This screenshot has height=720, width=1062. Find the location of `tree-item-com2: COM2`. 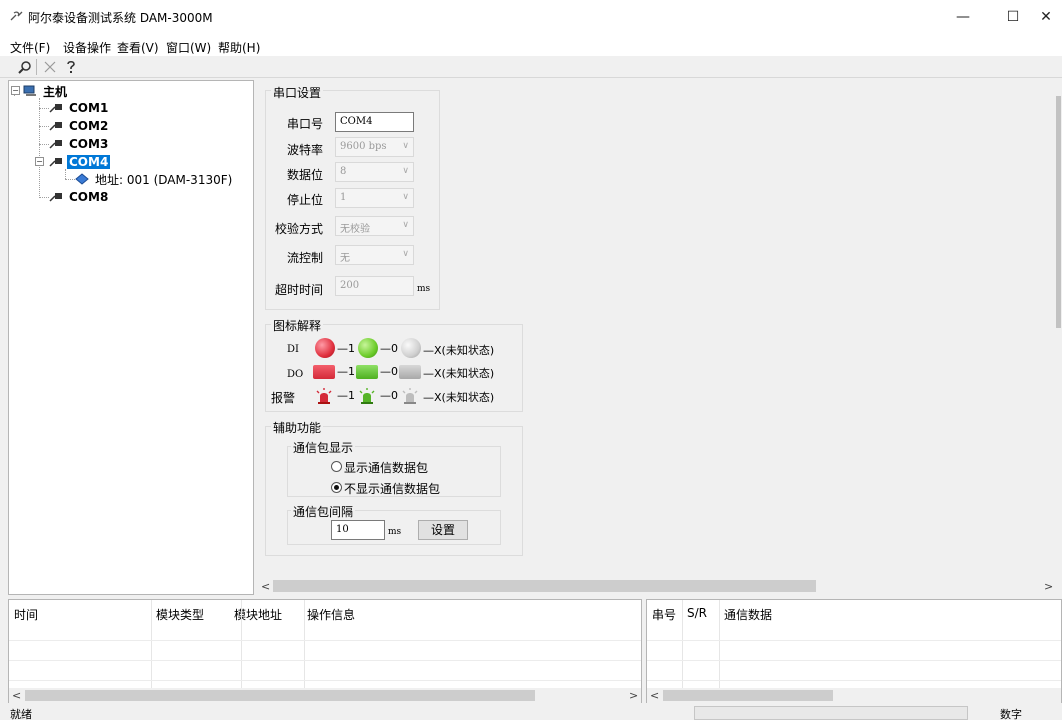

tree-item-com2: COM2 is located at coordinates (79, 126).